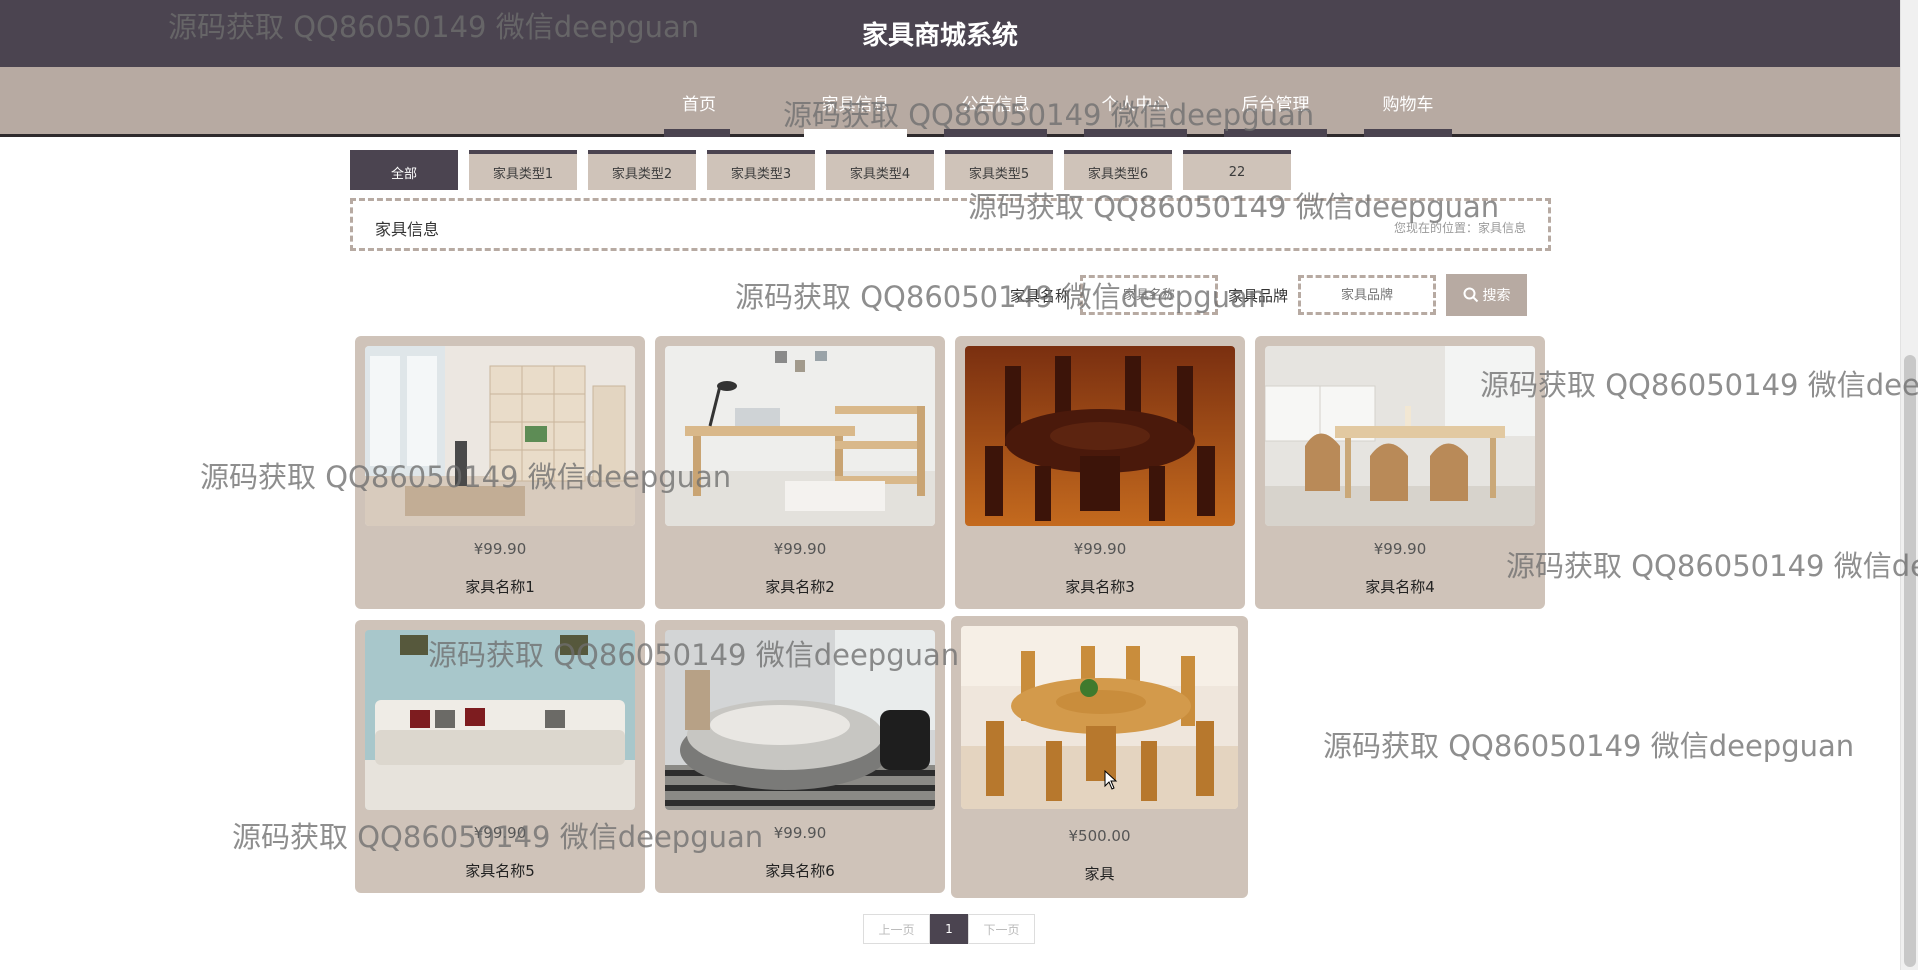  I want to click on product-name: 家具名称6, so click(800, 871).